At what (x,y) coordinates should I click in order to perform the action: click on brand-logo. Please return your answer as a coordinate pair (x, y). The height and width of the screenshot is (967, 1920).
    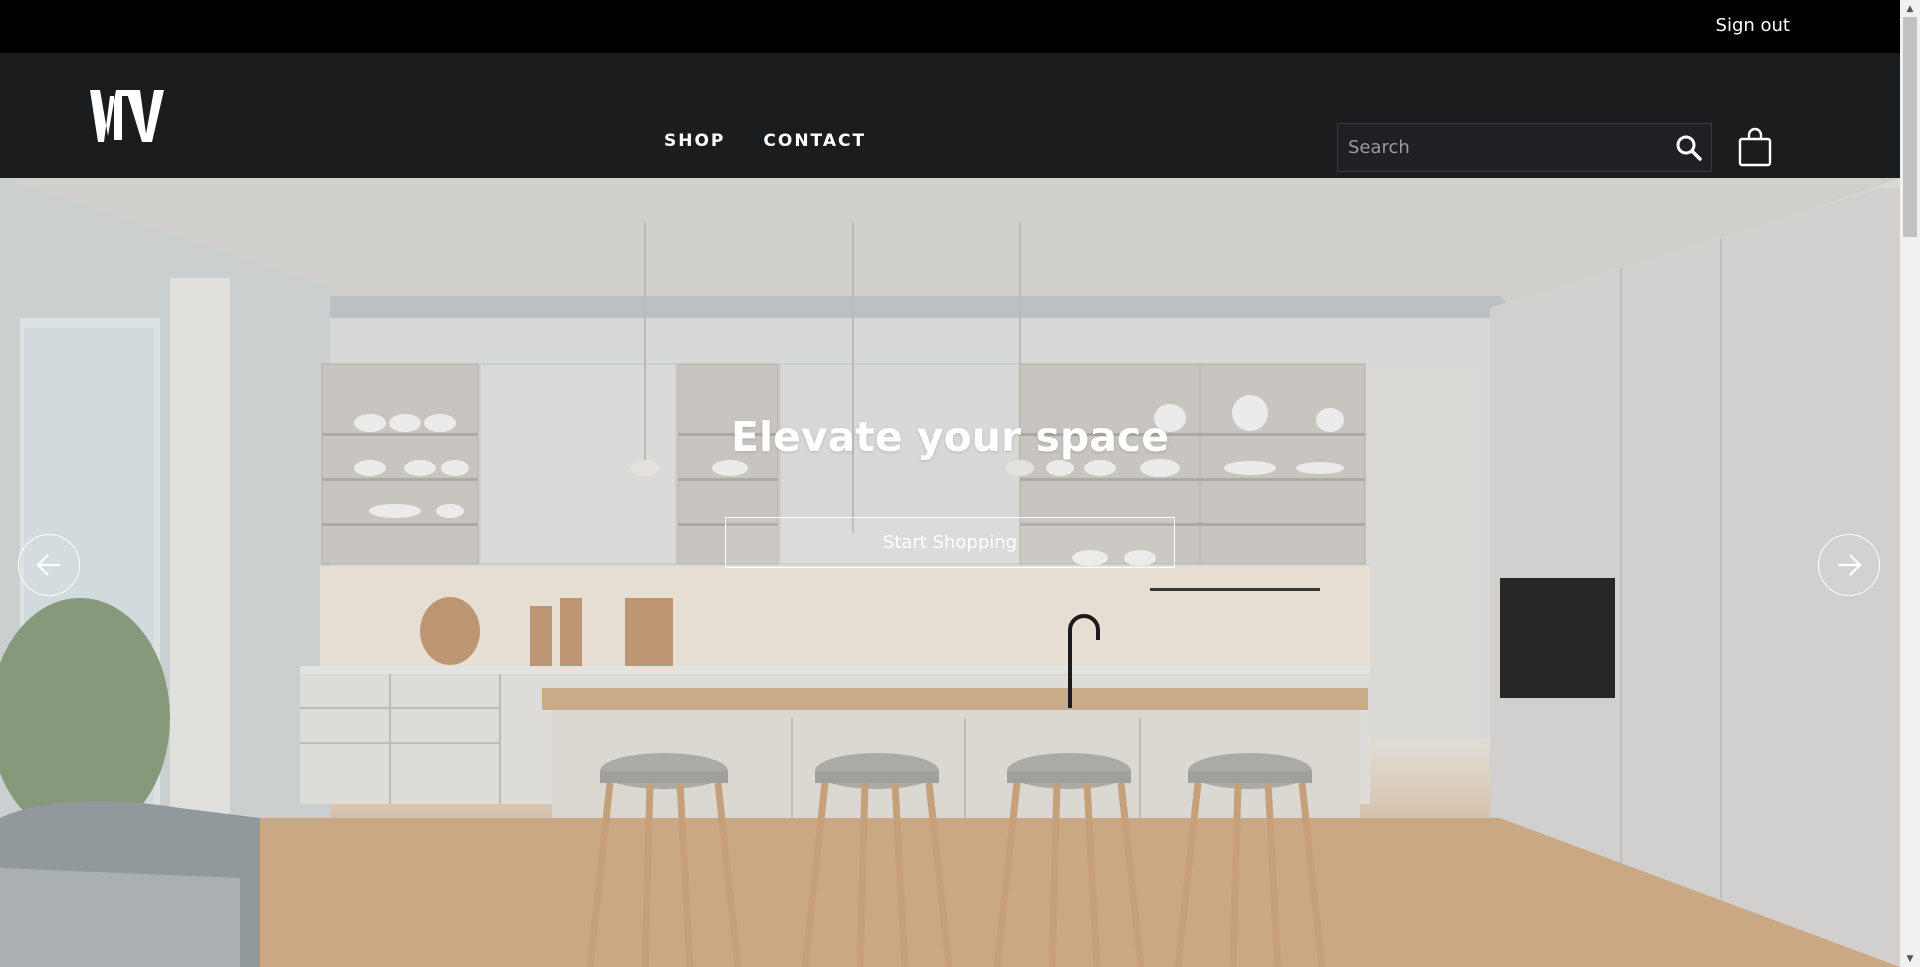
    Looking at the image, I should click on (127, 116).